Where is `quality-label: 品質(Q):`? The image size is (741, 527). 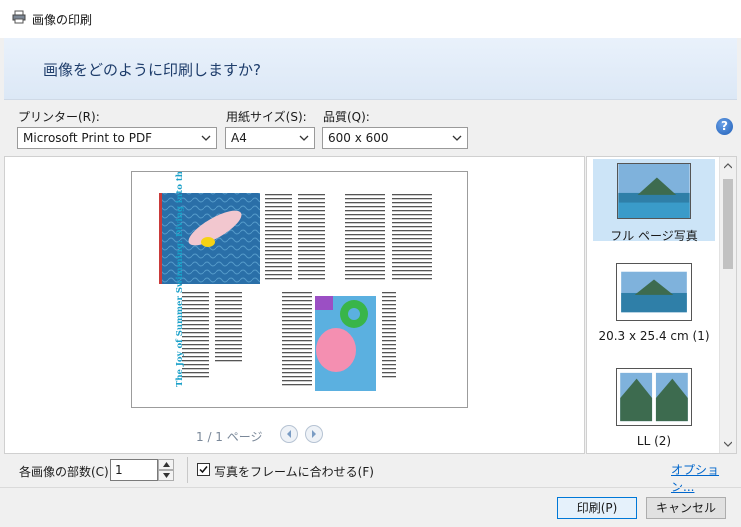
quality-label: 品質(Q): is located at coordinates (346, 117).